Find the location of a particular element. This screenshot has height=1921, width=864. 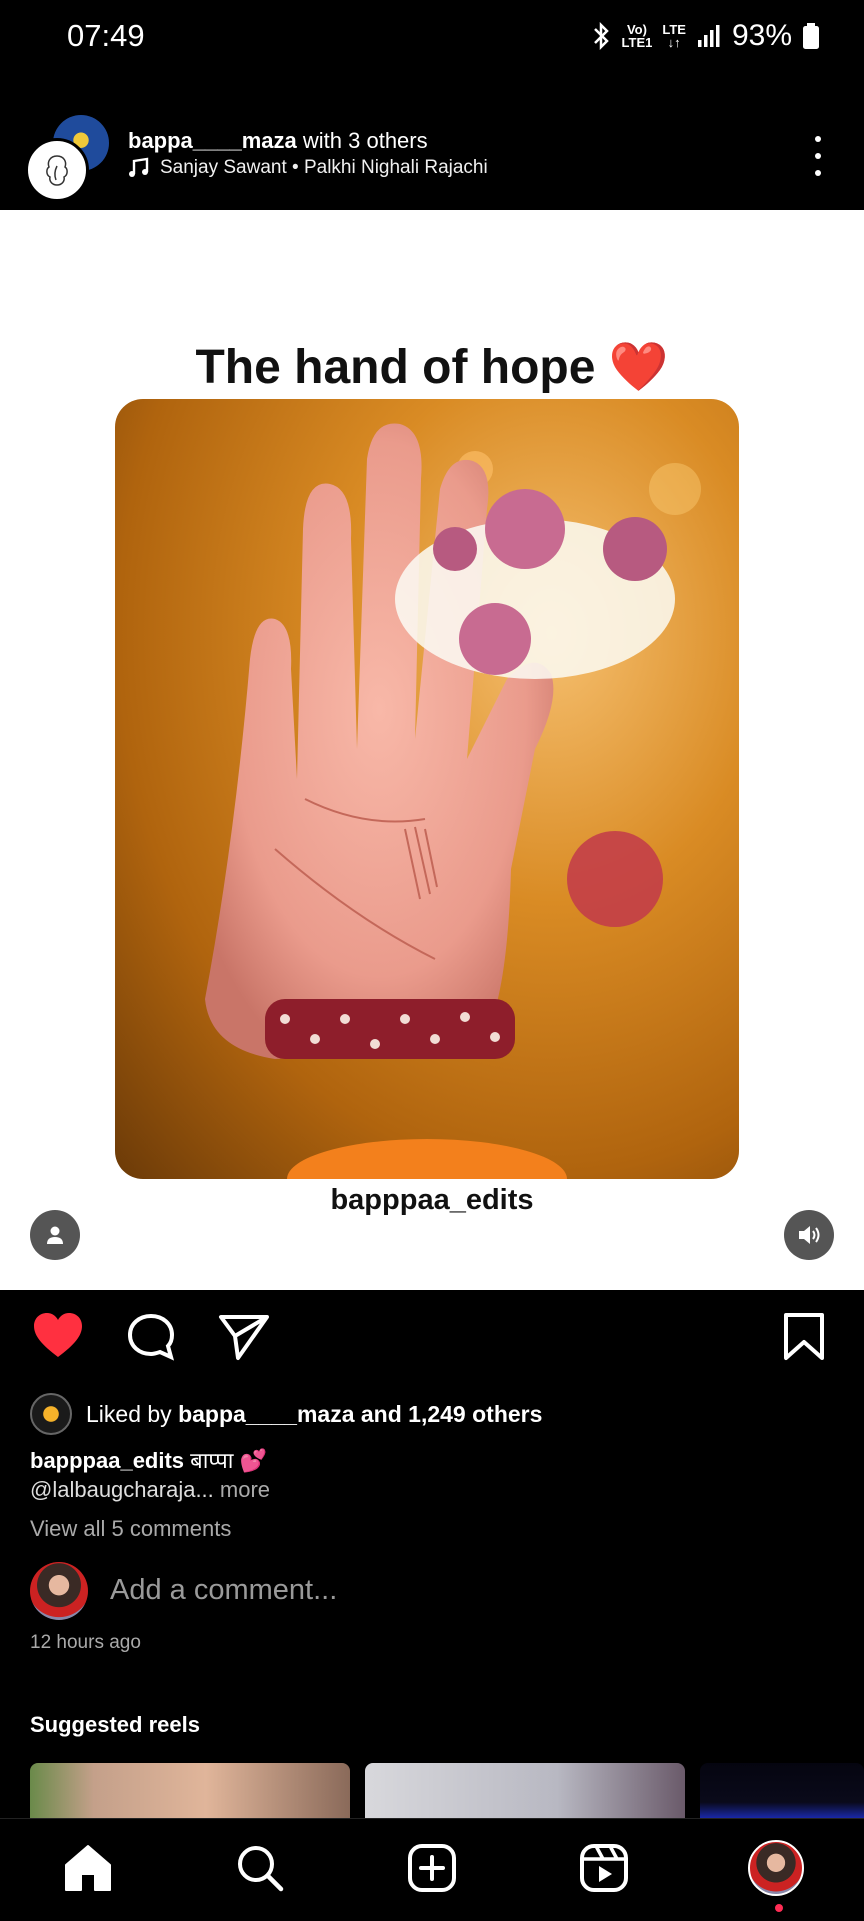

suggested-reels-heading: Suggested reels is located at coordinates (115, 1724).